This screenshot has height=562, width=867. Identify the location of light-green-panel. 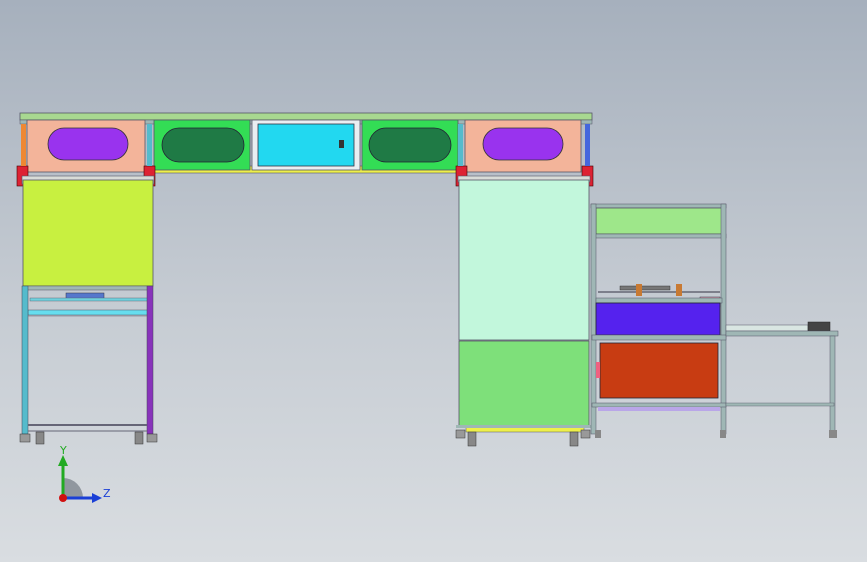
(659, 221).